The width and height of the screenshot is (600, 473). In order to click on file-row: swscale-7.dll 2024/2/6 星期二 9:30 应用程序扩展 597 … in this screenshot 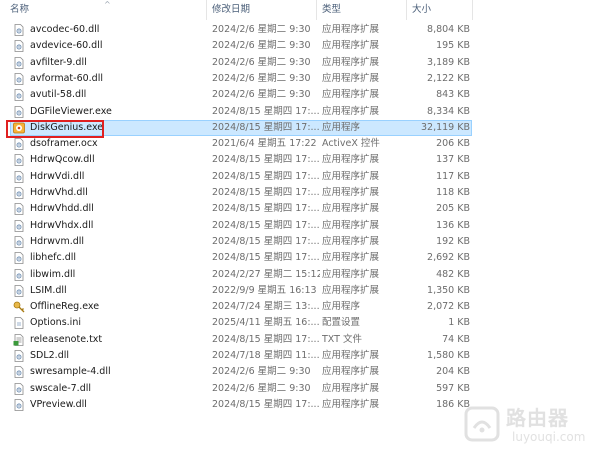, I will do `click(241, 389)`.